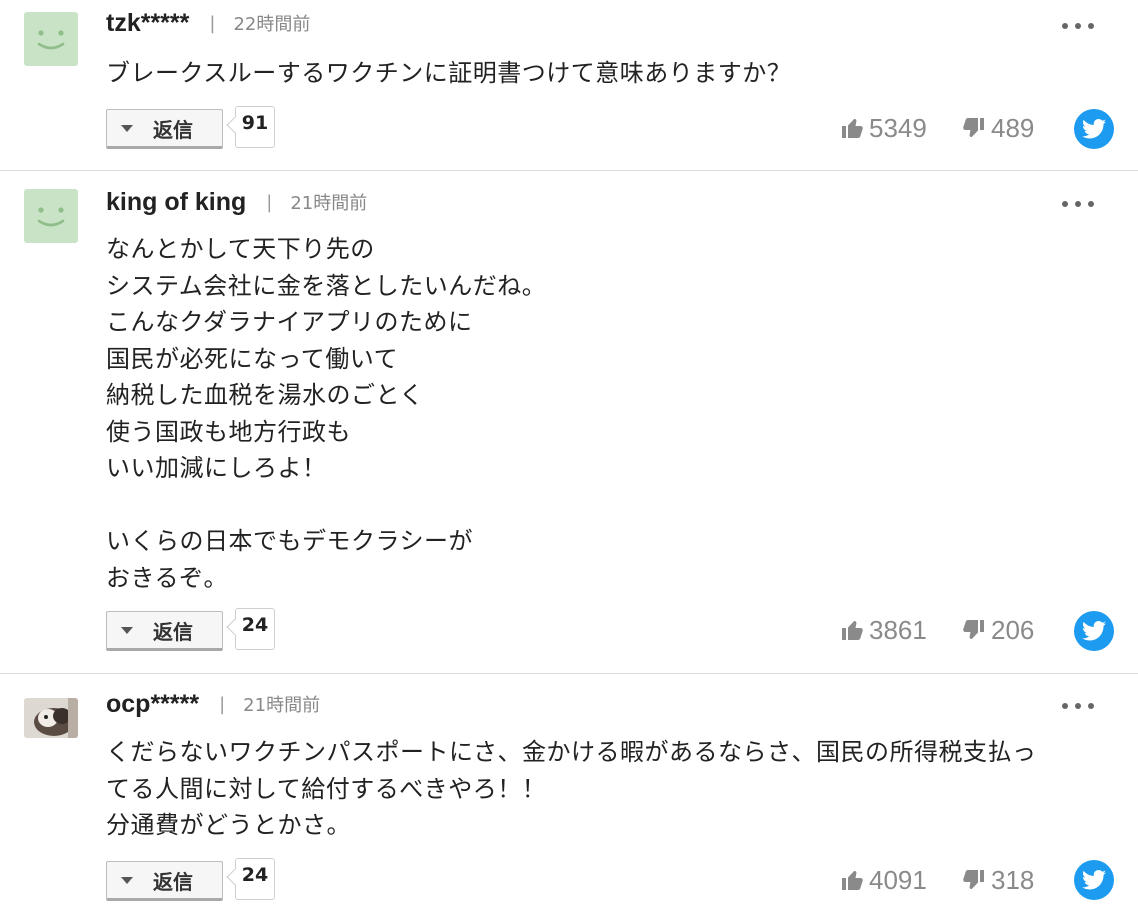 The width and height of the screenshot is (1138, 920). I want to click on dislike-count: 206, so click(1013, 629).